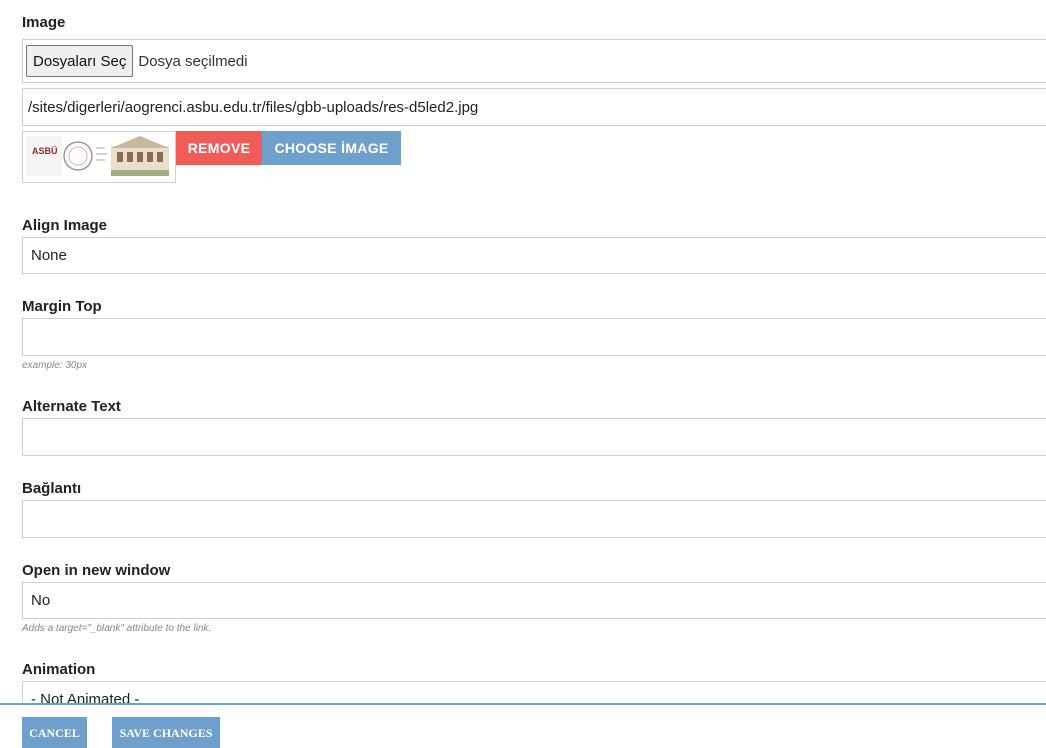 Image resolution: width=1046 pixels, height=748 pixels. What do you see at coordinates (45, 151) in the screenshot?
I see `thumbnail-logo-text: ASBÜ` at bounding box center [45, 151].